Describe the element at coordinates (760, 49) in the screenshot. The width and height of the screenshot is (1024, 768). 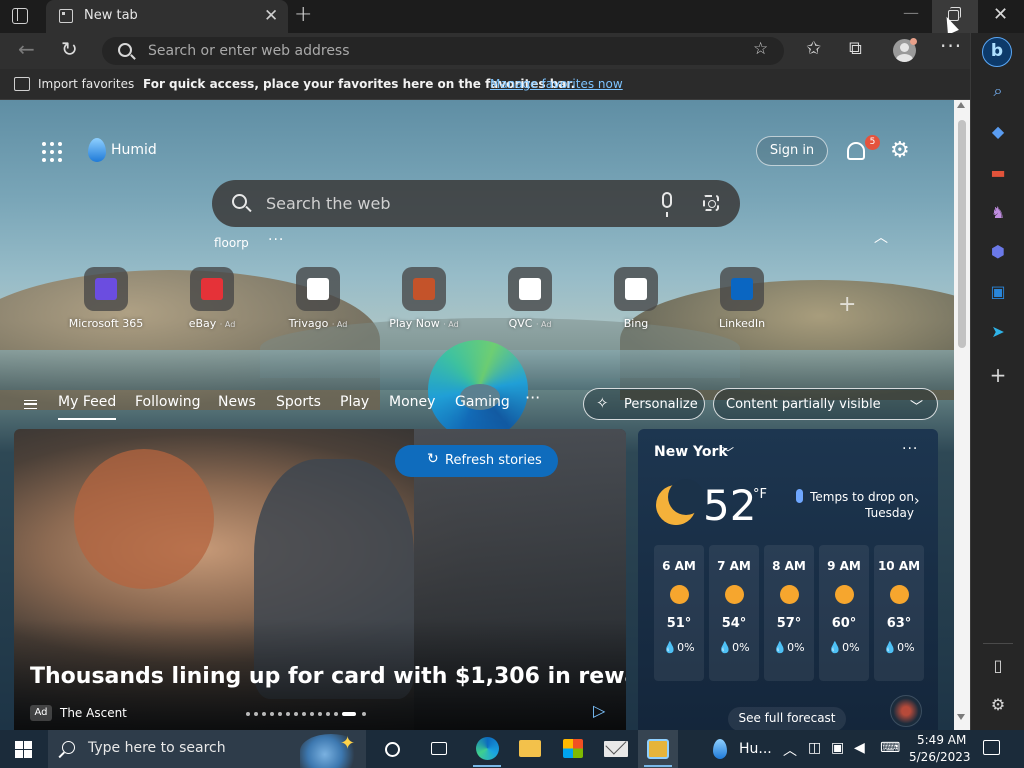
I see `add-favorite-star-icon: ☆` at that location.